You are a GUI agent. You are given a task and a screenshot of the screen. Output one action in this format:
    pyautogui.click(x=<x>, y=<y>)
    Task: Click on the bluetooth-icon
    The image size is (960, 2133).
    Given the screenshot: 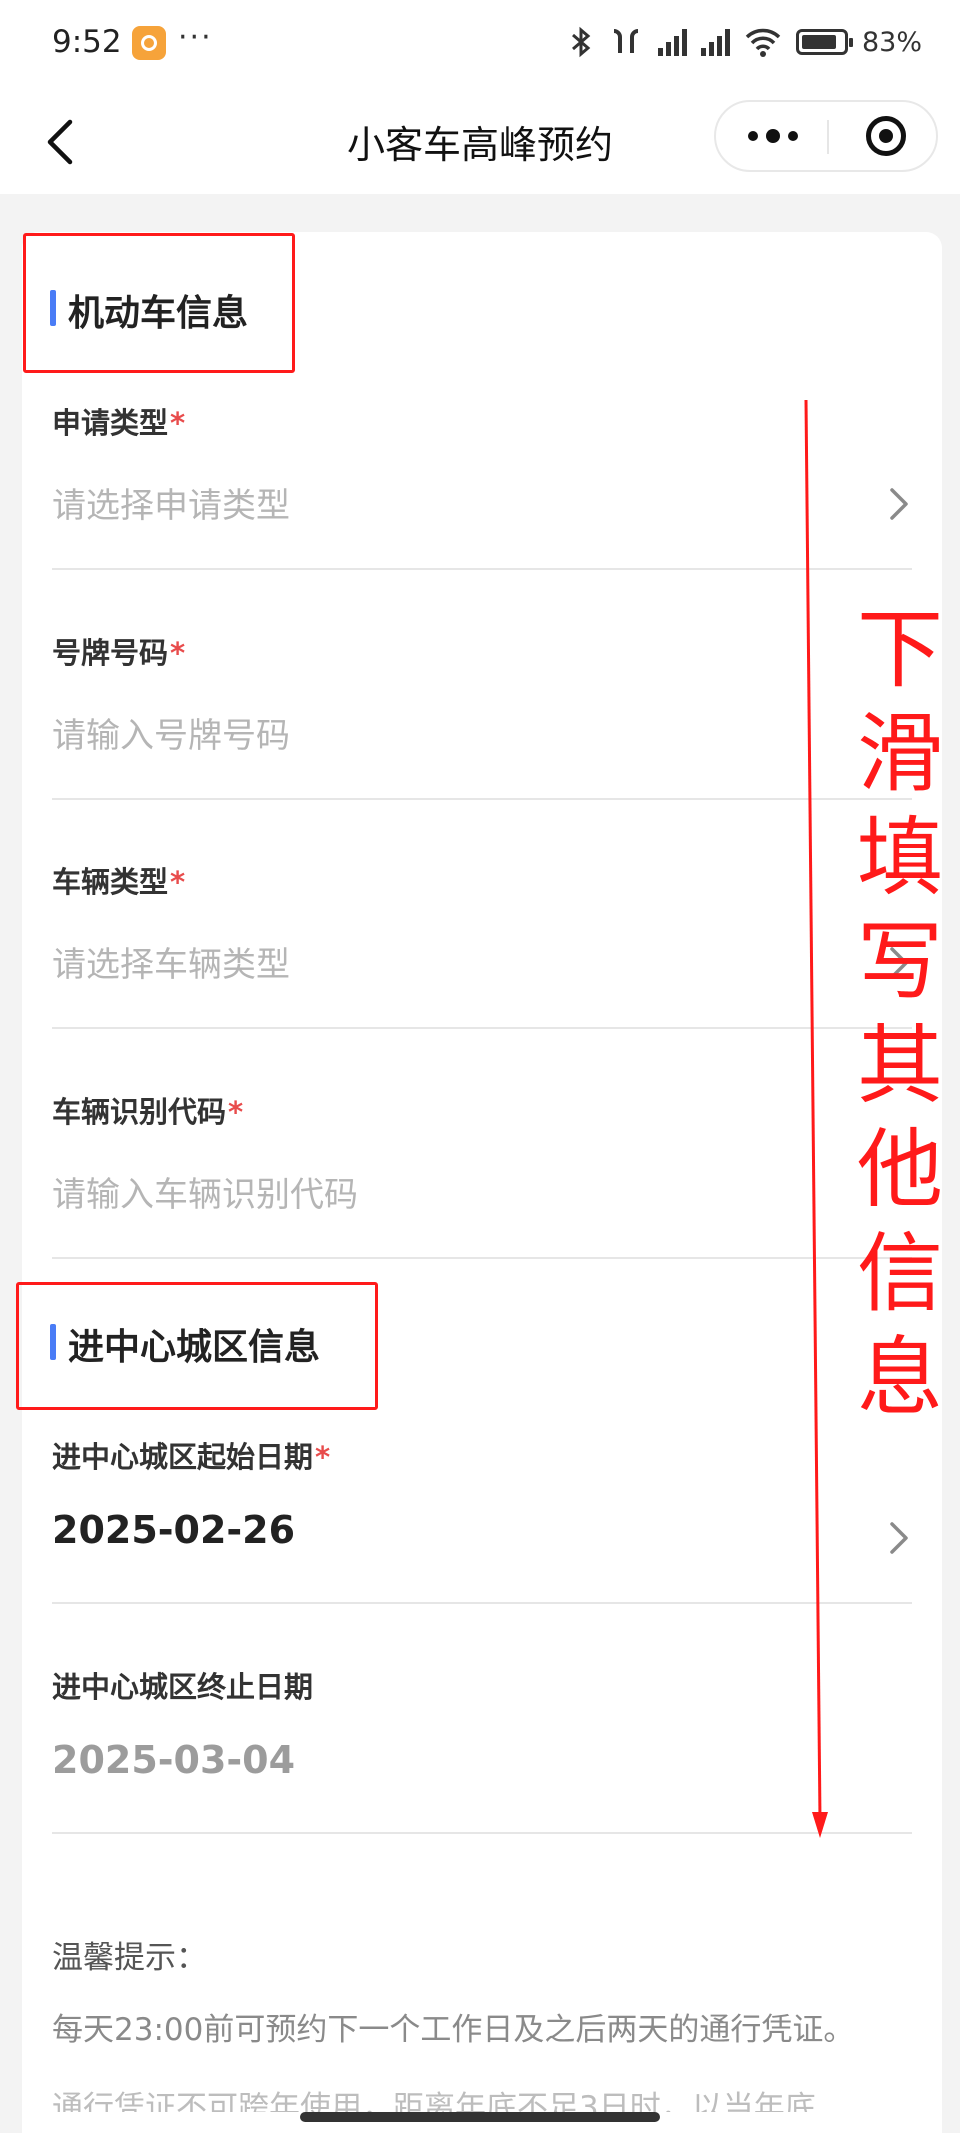 What is the action you would take?
    pyautogui.click(x=581, y=42)
    